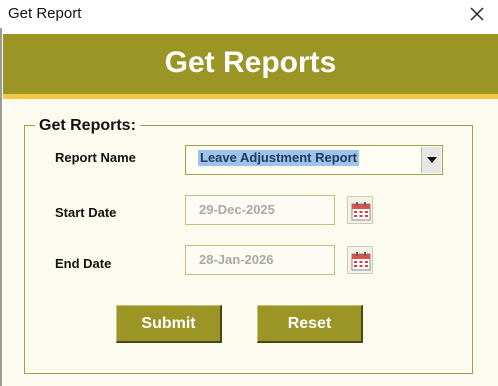  I want to click on start-date-picker-button, so click(360, 210).